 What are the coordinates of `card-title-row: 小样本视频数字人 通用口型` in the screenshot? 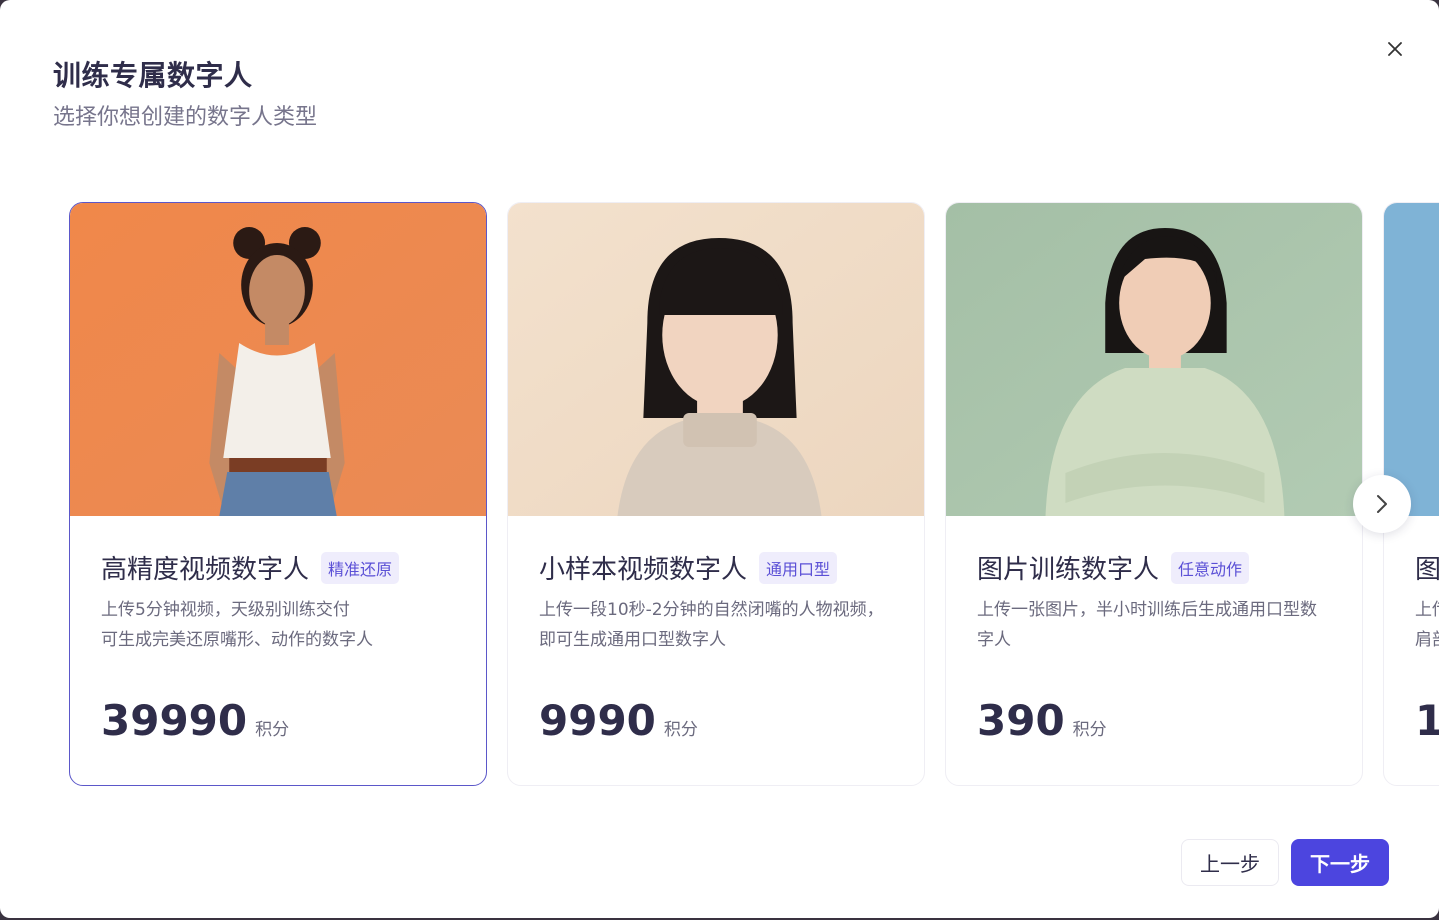 It's located at (688, 567).